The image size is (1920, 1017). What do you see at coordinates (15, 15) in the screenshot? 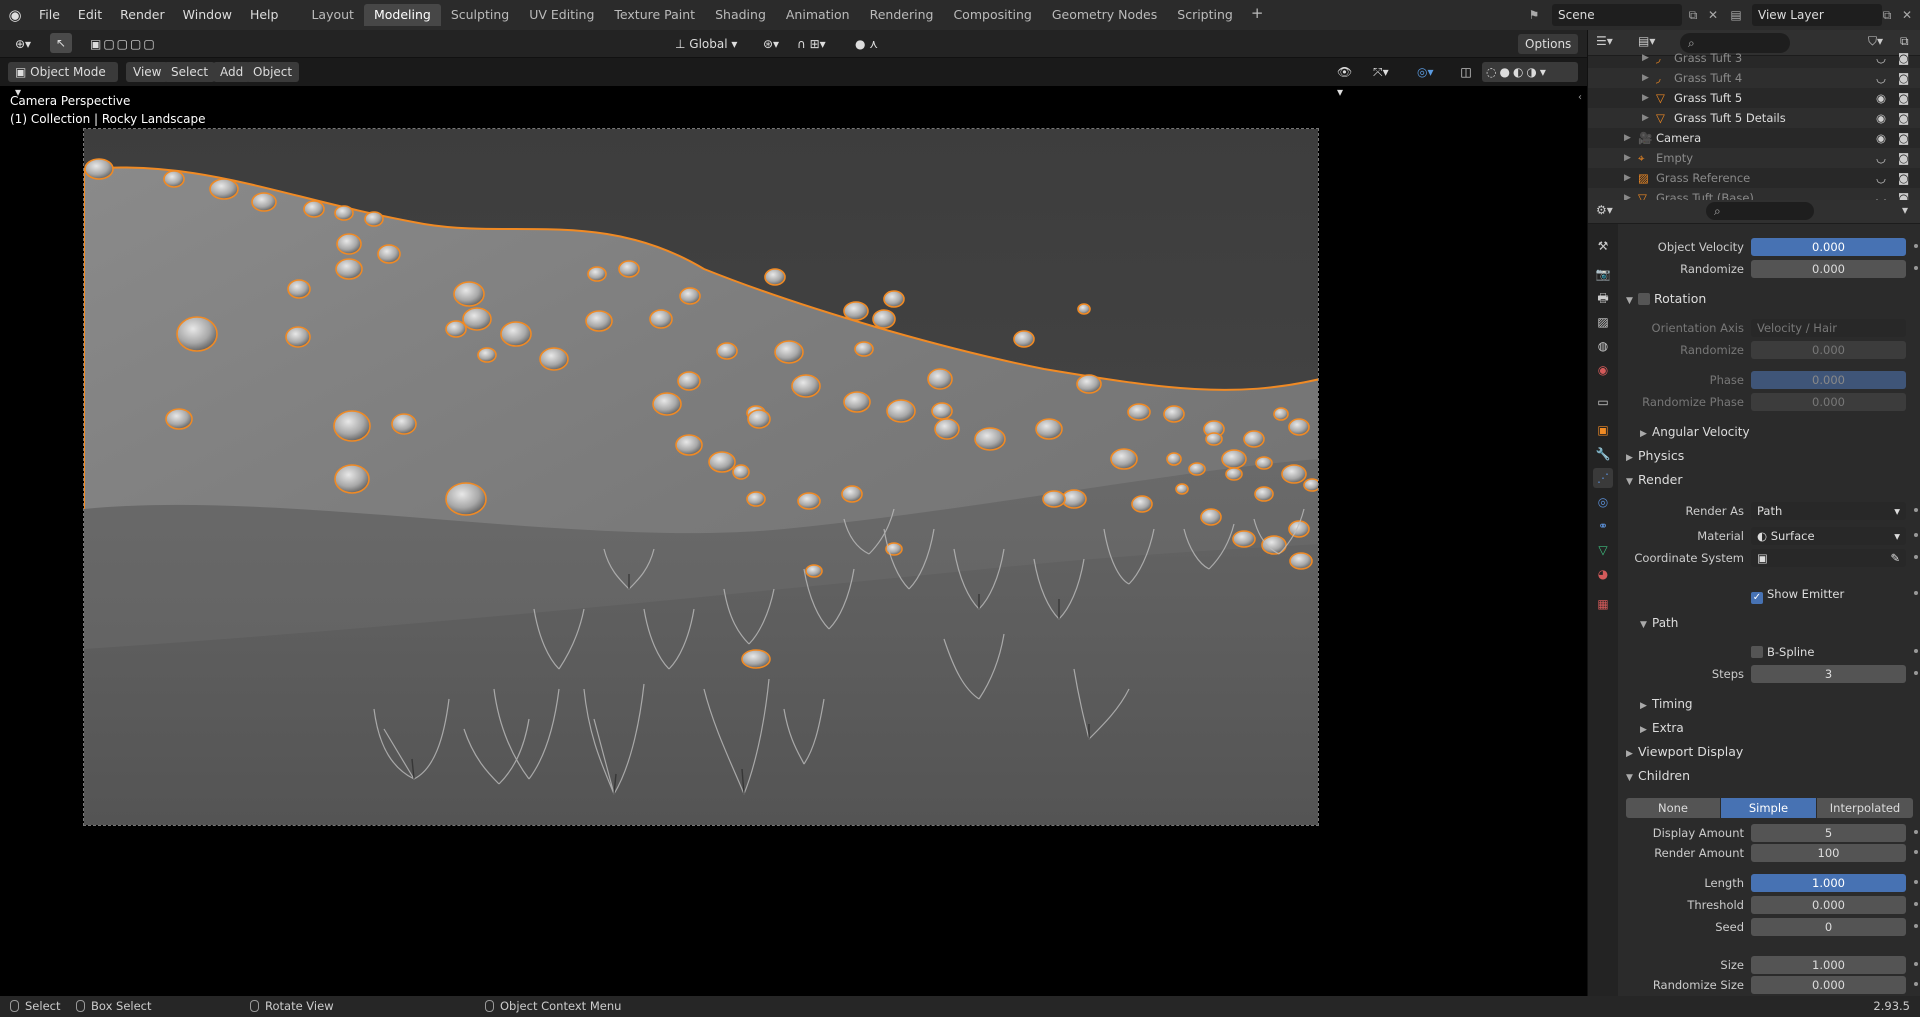
I see `blender-logo-icon: ◉` at bounding box center [15, 15].